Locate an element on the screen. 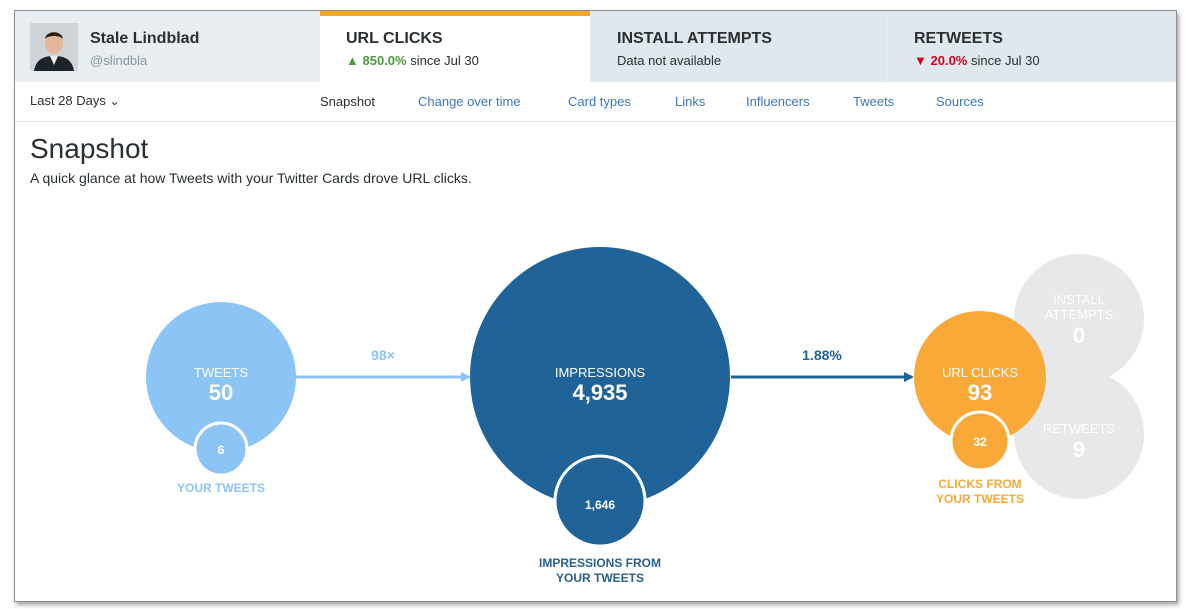 This screenshot has width=1191, height=609. impressions-value: 4,935 is located at coordinates (599, 392).